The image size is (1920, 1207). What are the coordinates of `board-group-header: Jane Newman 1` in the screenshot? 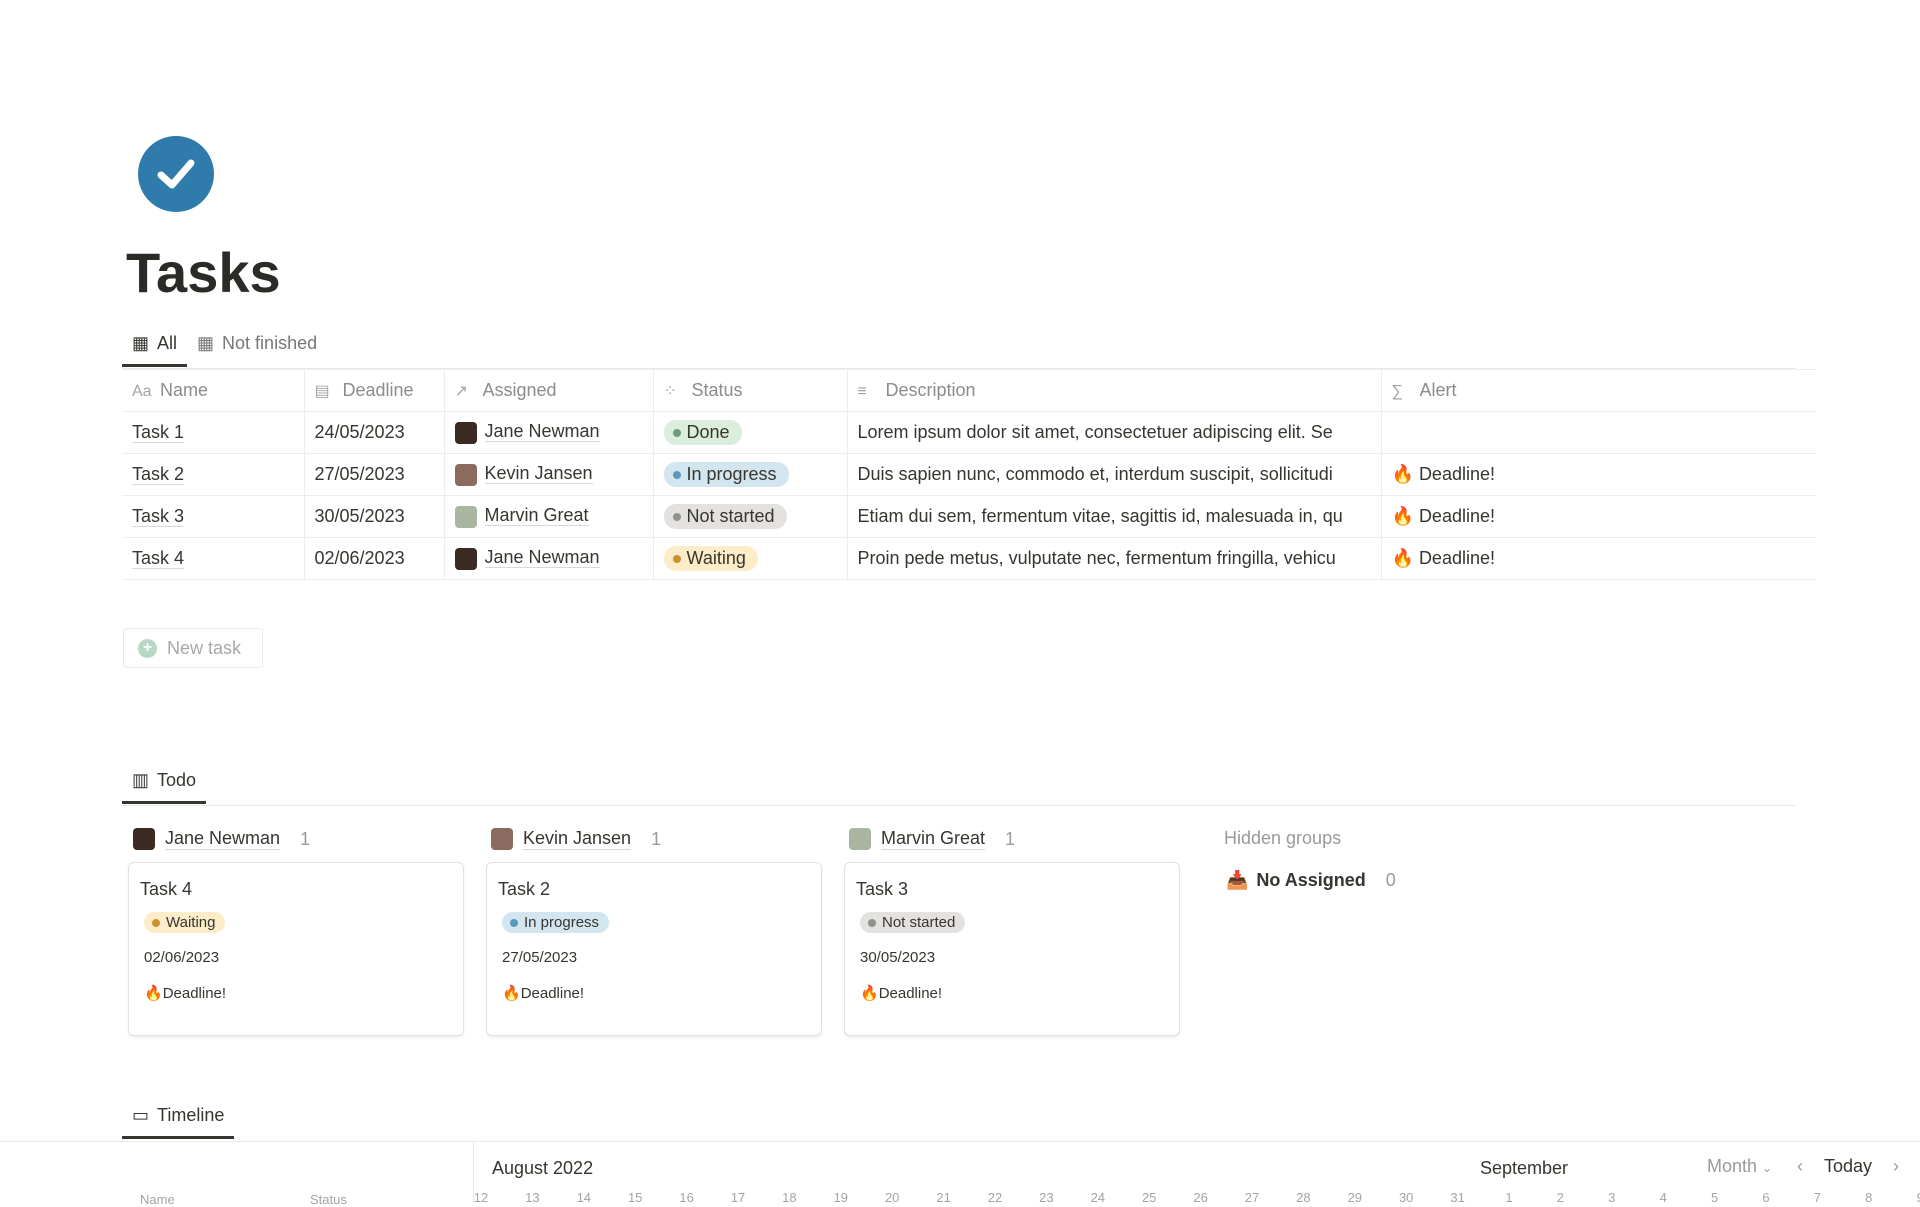 It's located at (221, 839).